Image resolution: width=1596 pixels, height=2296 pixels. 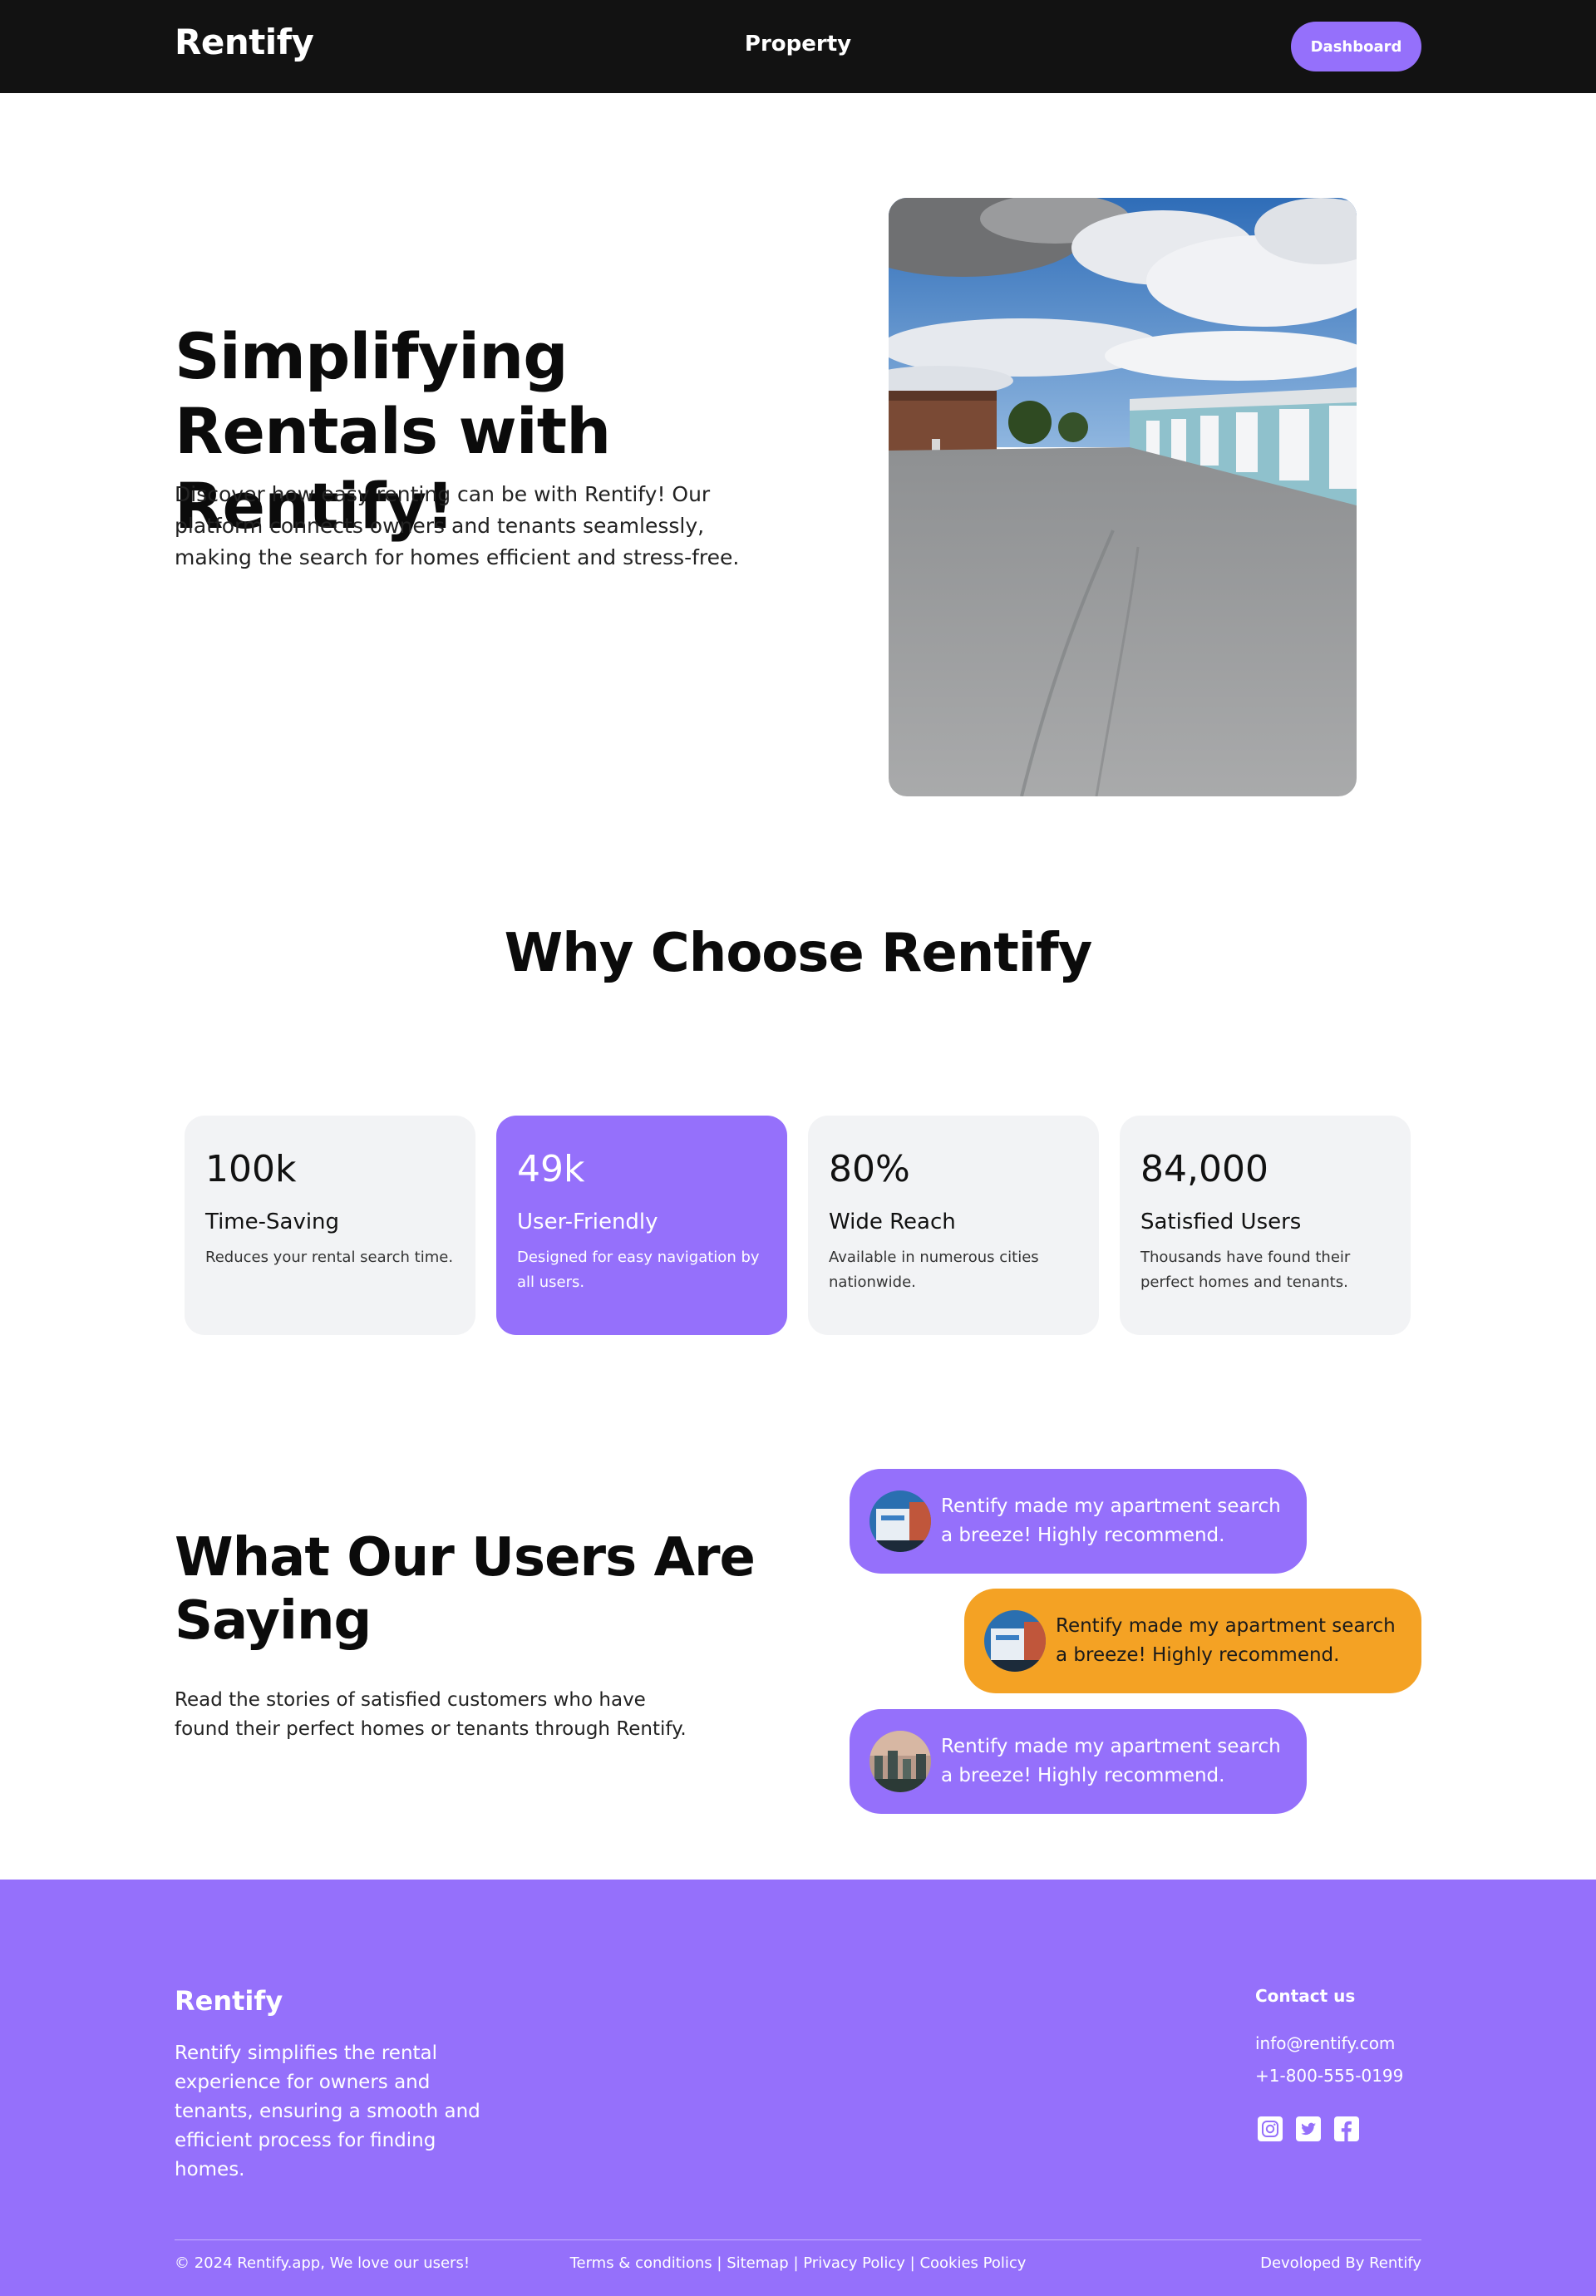 I want to click on developer-credit: Devoloped By Rentify, so click(x=1340, y=2263).